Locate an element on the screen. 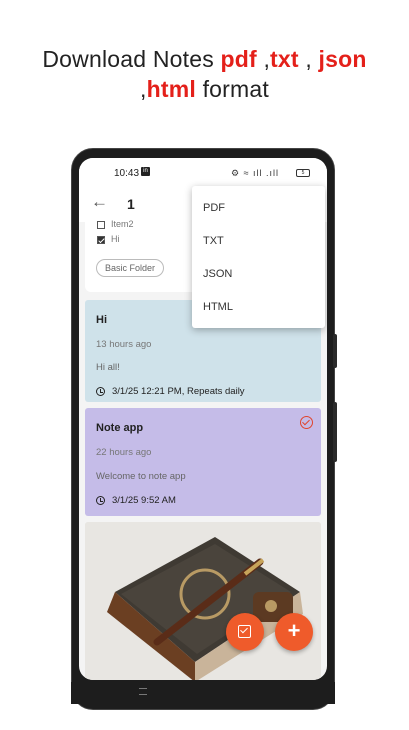 The width and height of the screenshot is (409, 730). checklist-item: Hi is located at coordinates (108, 239).